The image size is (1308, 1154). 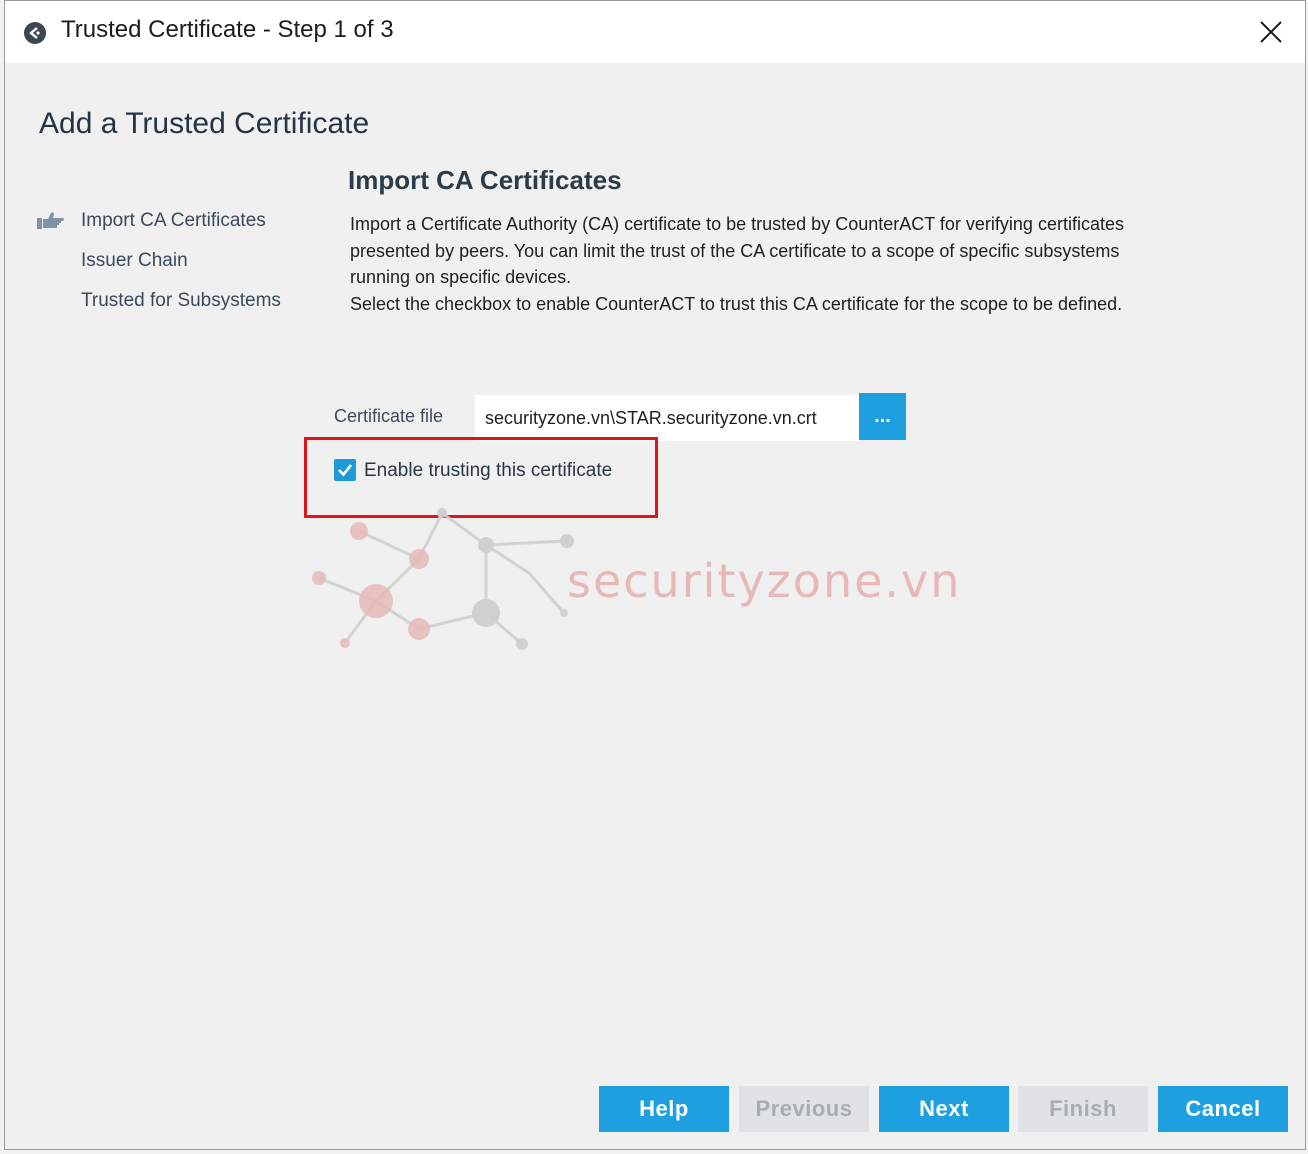 I want to click on step-import-ca-certificates: Import CA Certificates, so click(x=158, y=221).